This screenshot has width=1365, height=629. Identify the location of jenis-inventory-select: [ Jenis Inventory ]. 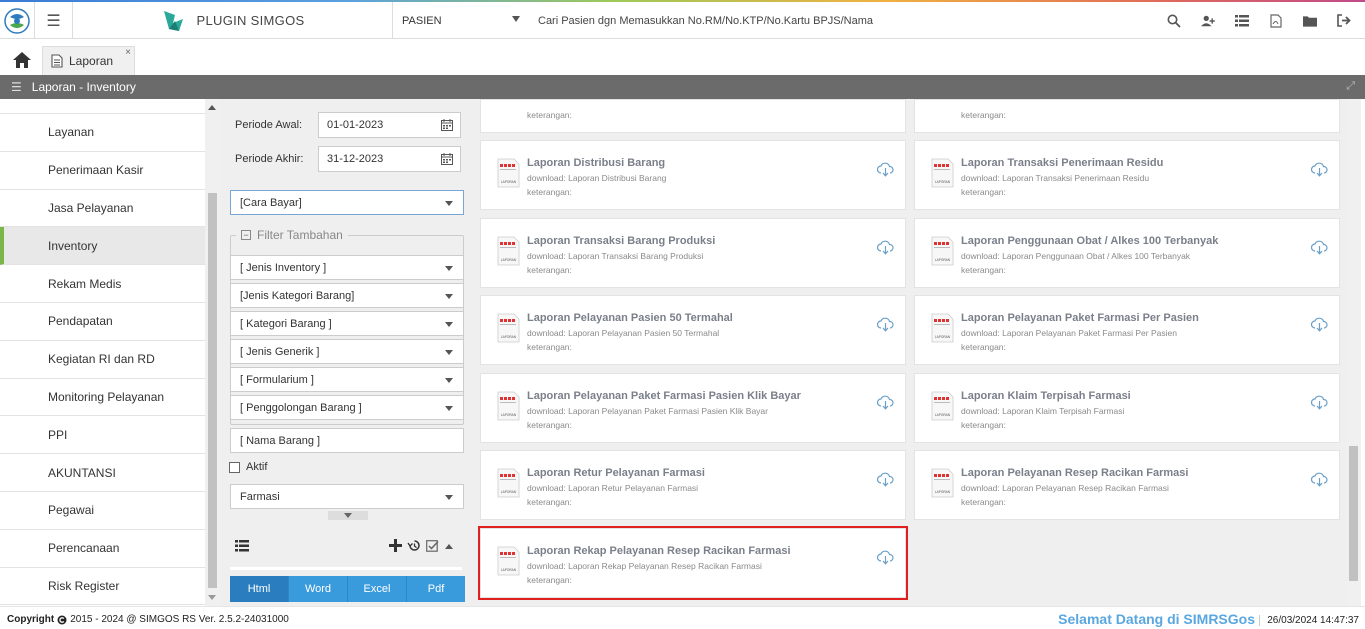
(347, 267).